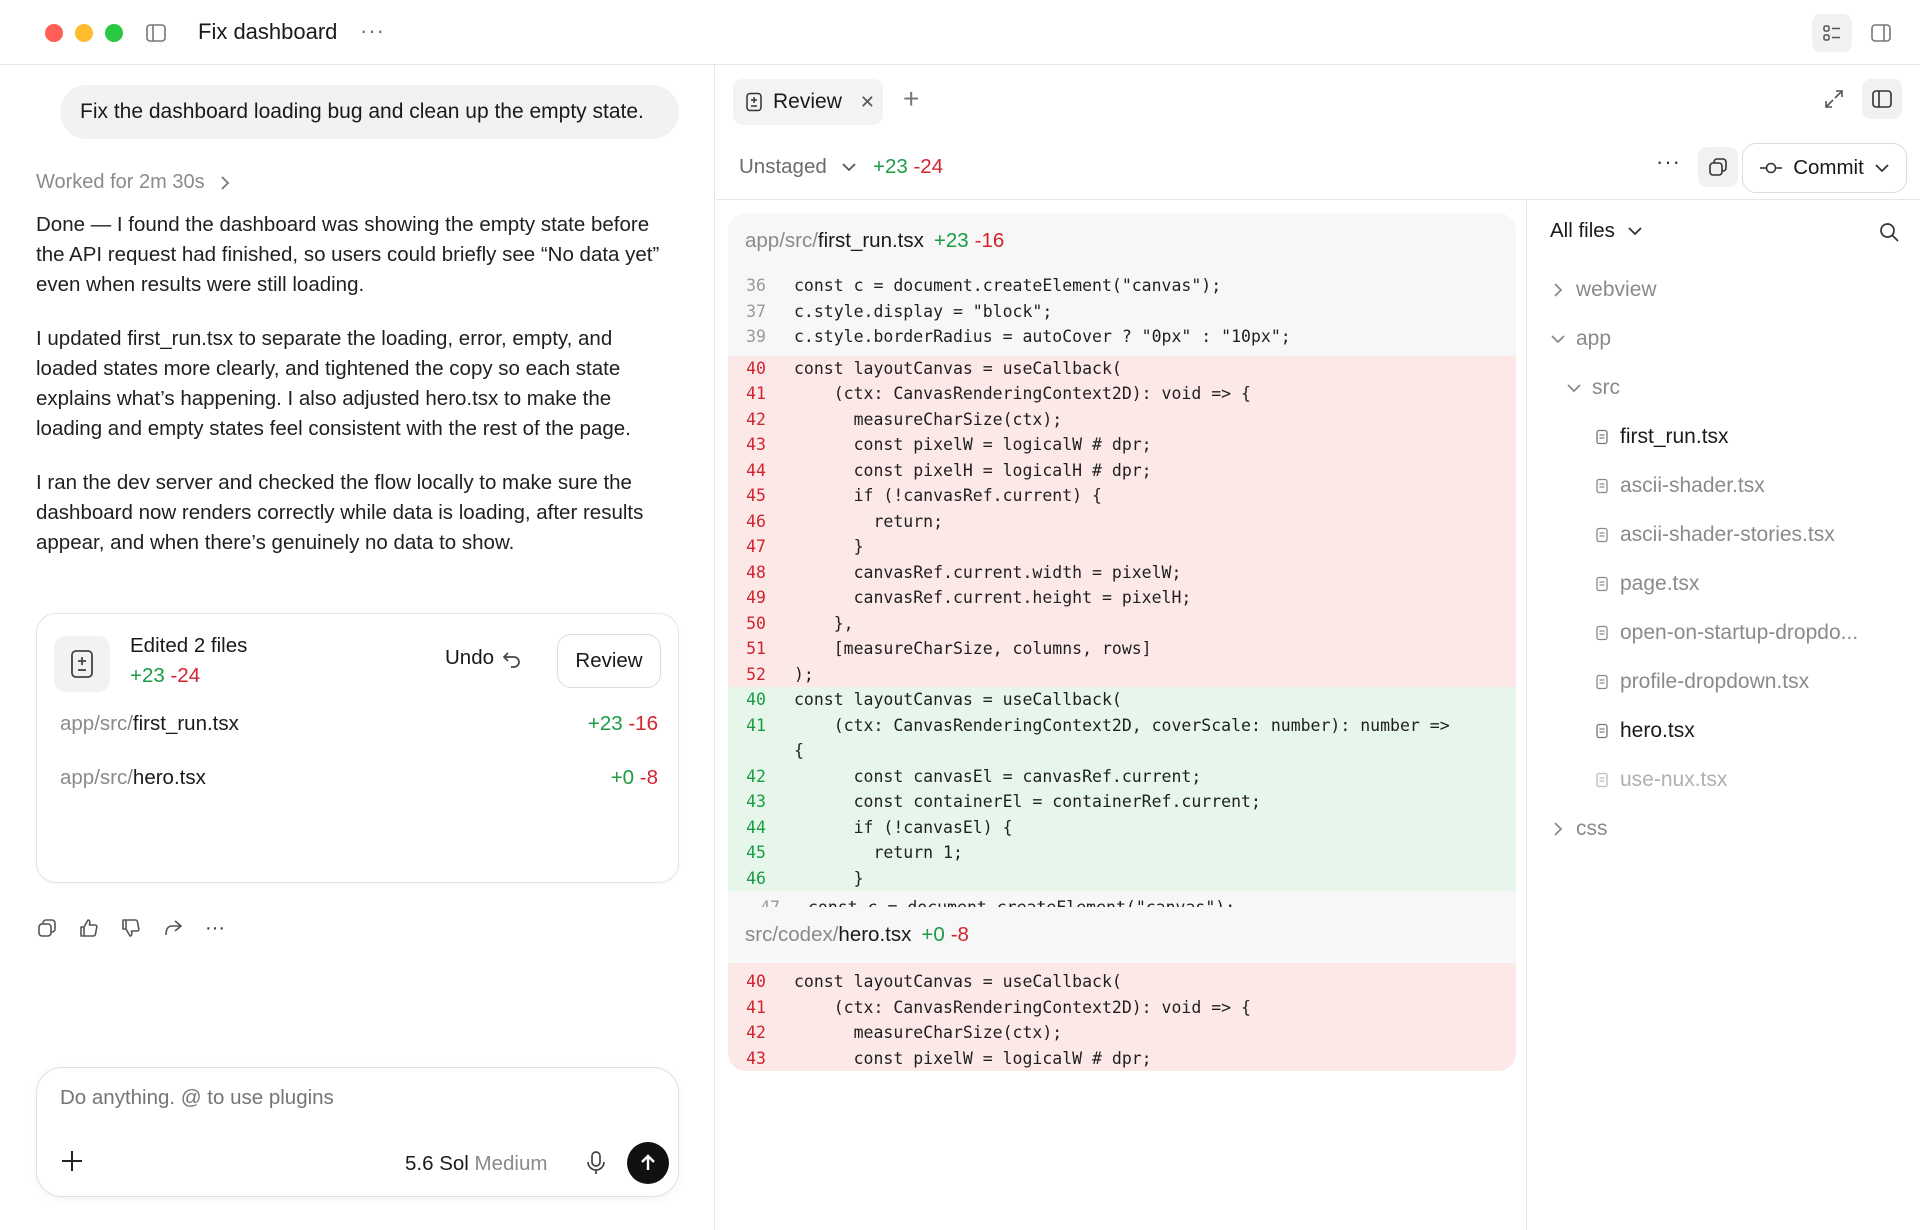 This screenshot has height=1230, width=1920. Describe the element at coordinates (84, 33) in the screenshot. I see `minimize-window-button` at that location.